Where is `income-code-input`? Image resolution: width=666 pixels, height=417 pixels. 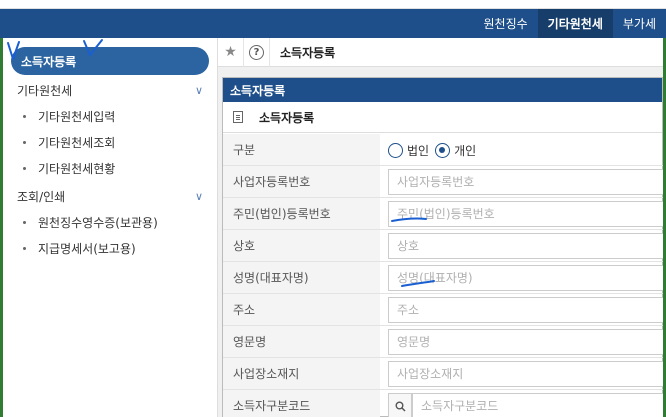
income-code-input is located at coordinates (539, 405).